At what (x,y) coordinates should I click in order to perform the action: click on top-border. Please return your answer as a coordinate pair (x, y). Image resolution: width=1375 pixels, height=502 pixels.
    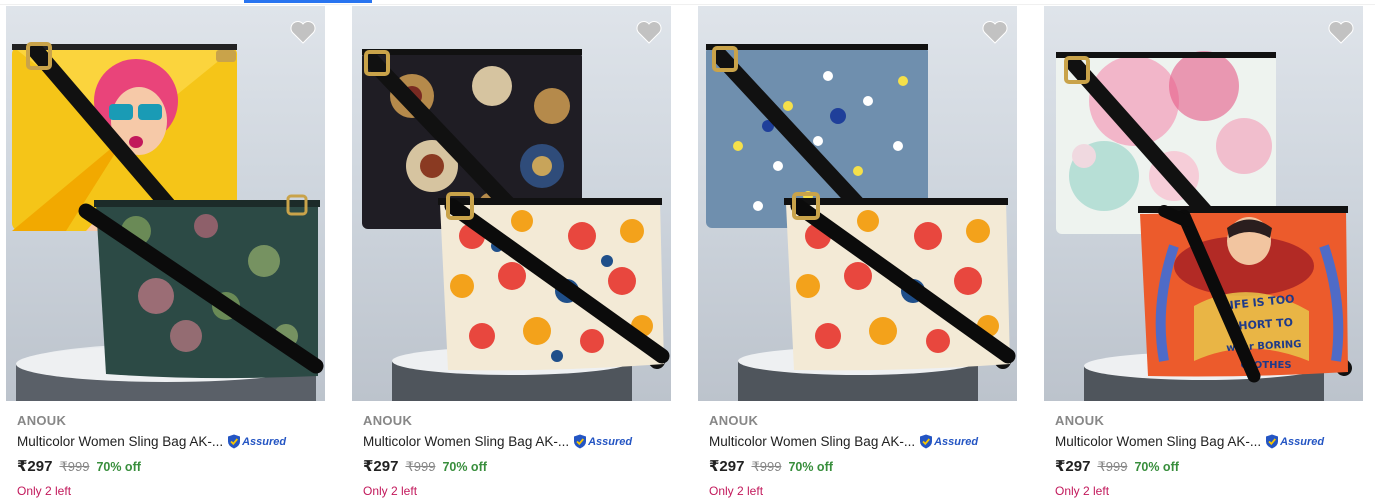
    Looking at the image, I should click on (687, 2).